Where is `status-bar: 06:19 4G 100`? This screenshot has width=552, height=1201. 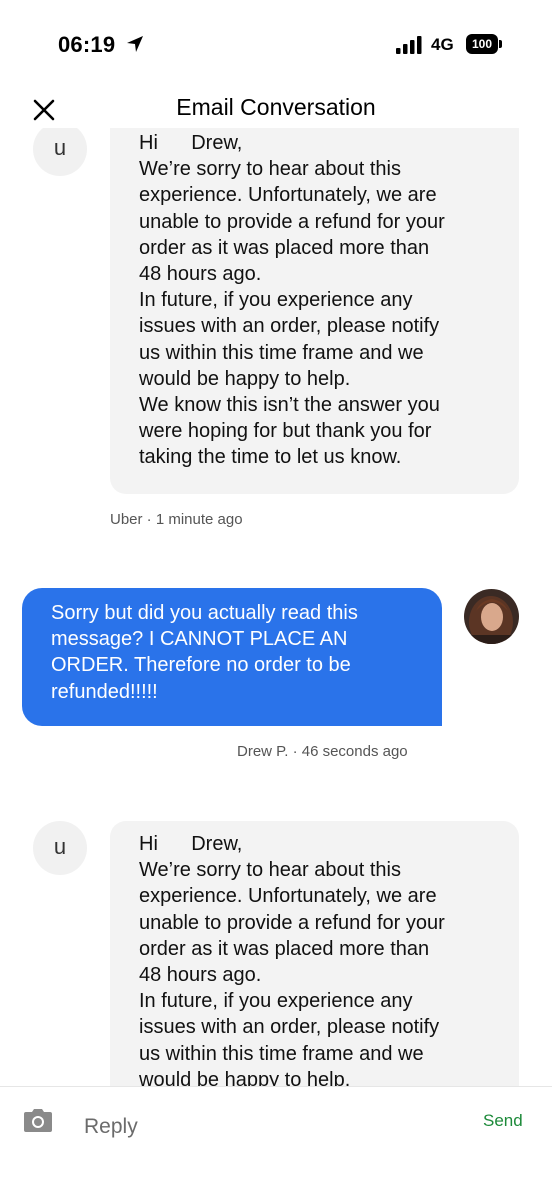
status-bar: 06:19 4G 100 is located at coordinates (276, 45).